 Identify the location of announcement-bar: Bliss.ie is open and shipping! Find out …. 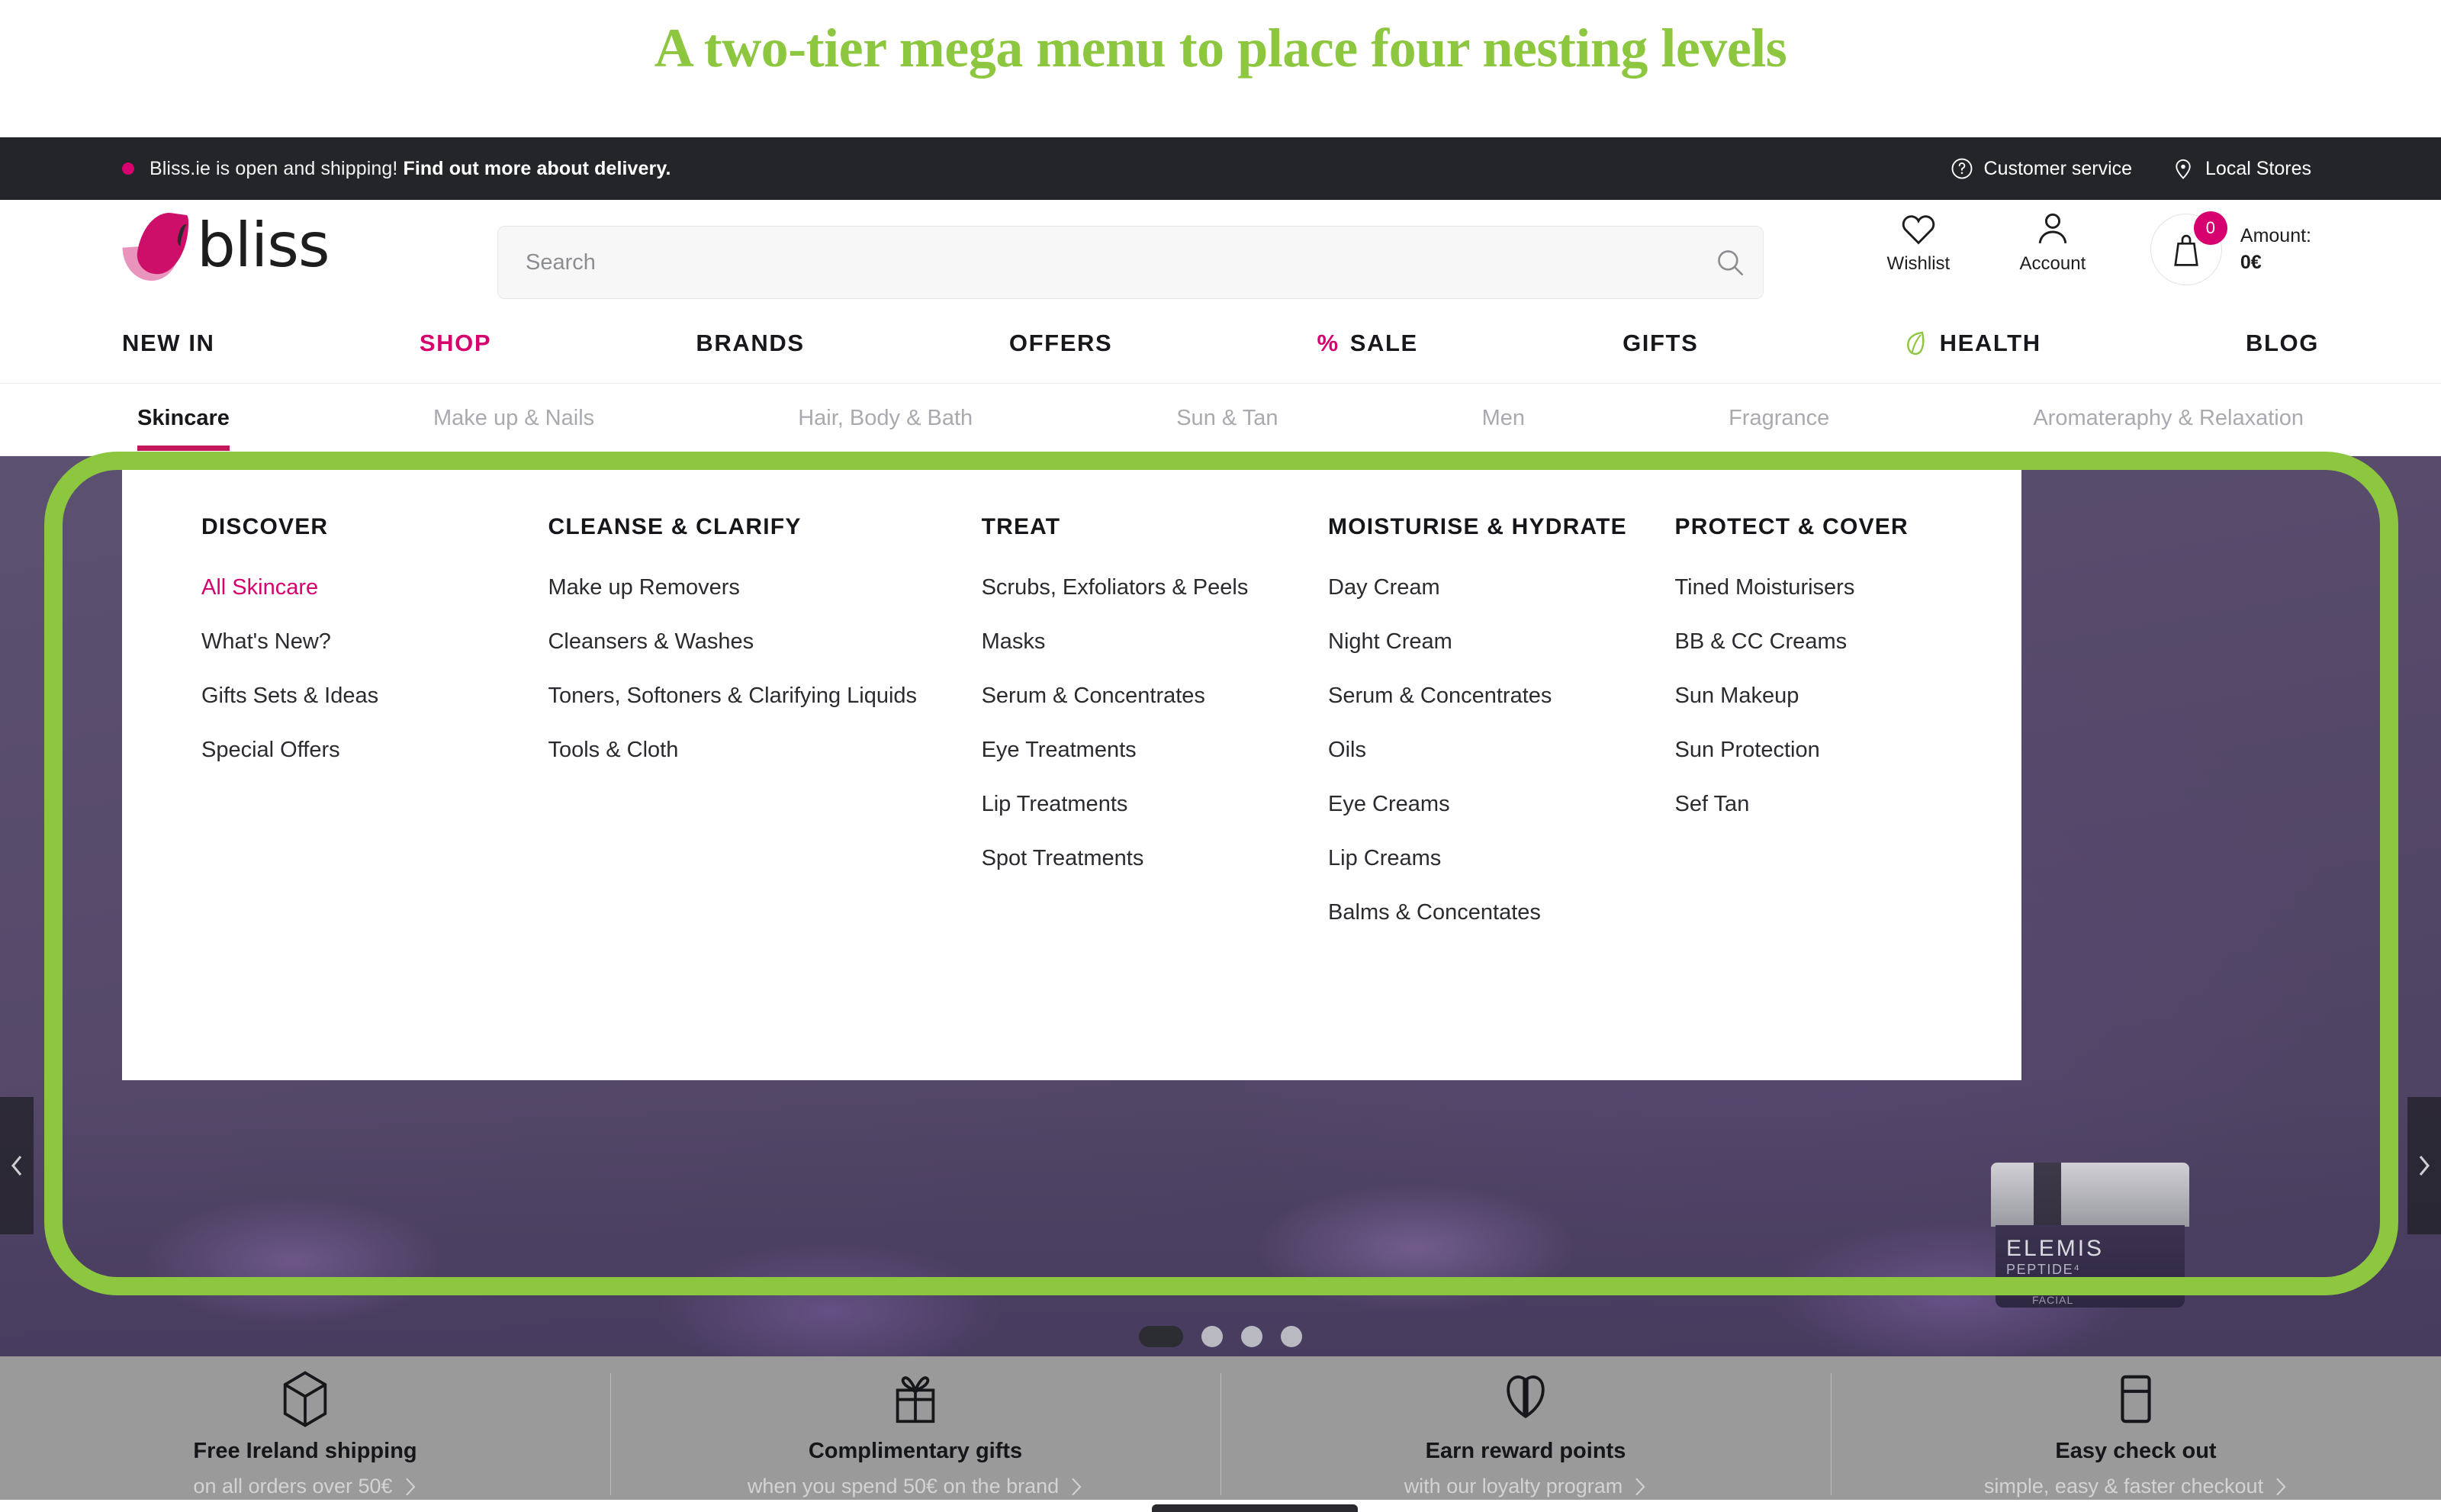
(1220, 169).